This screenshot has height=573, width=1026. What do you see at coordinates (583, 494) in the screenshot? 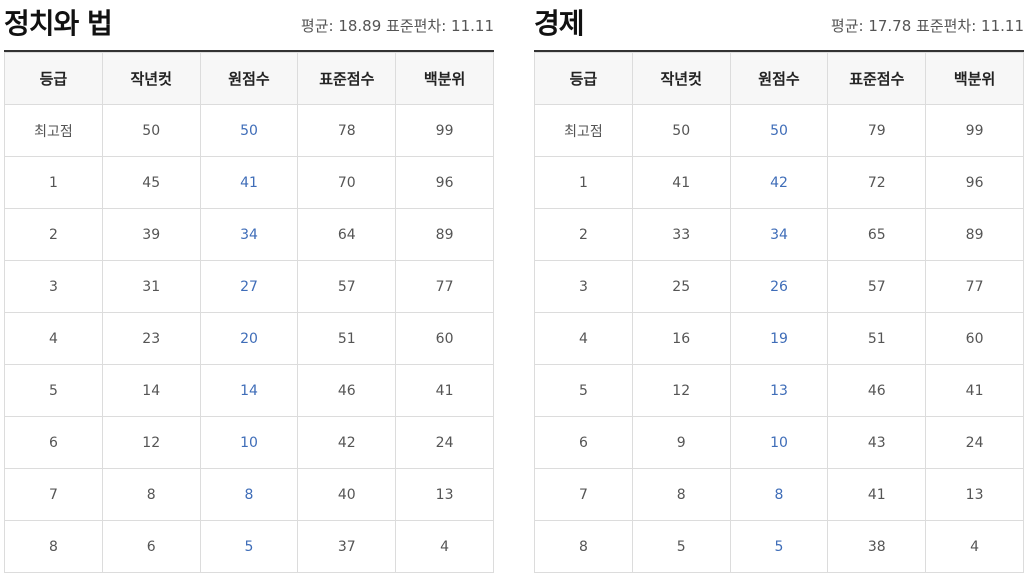
I see `grade-cell: 7` at bounding box center [583, 494].